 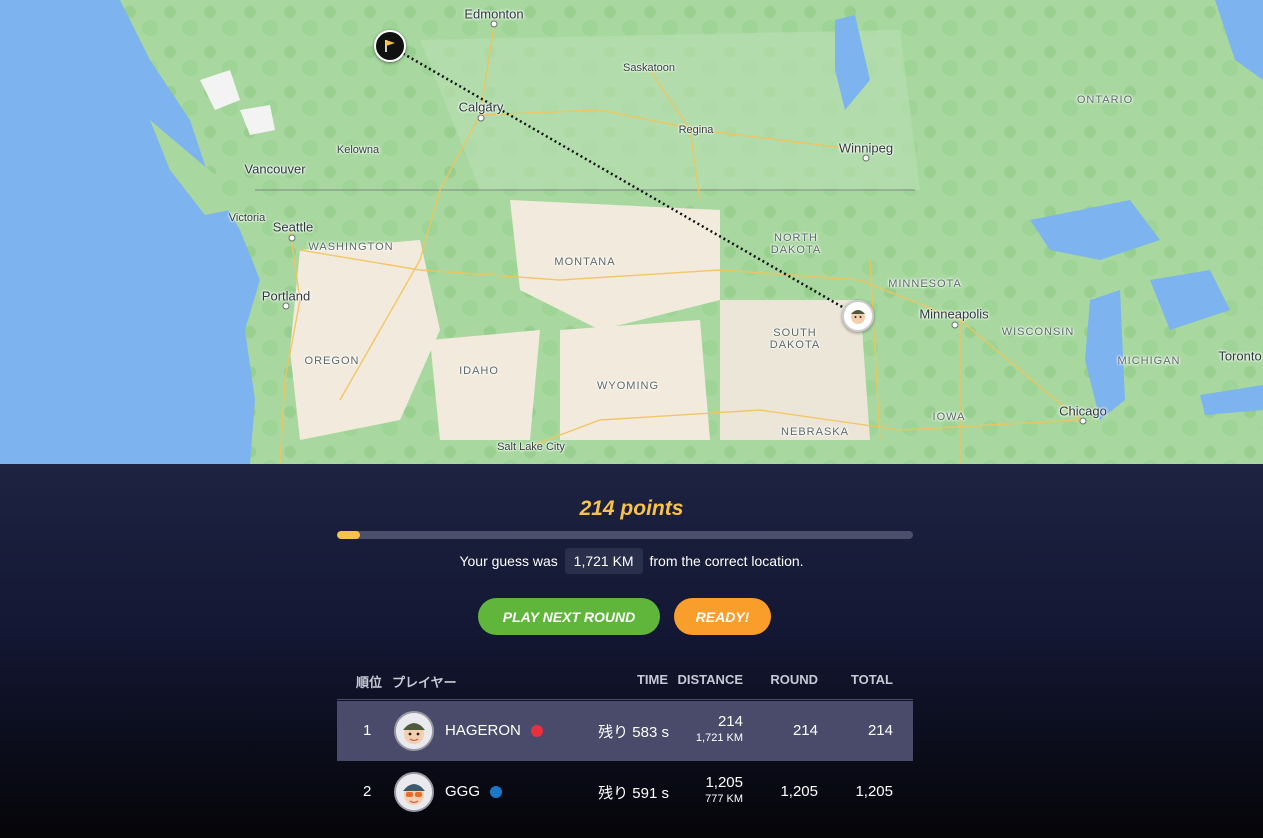 What do you see at coordinates (795, 339) in the screenshot?
I see `region-label-south-dakota: SOUTH DAKOTA` at bounding box center [795, 339].